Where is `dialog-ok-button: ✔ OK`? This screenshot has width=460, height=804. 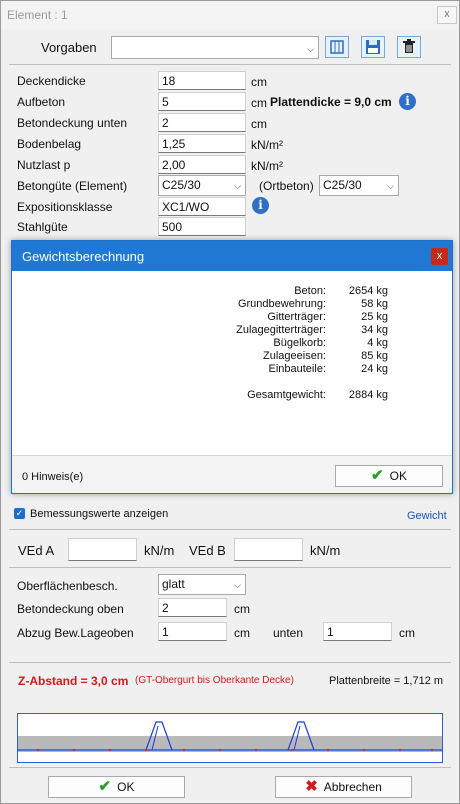 dialog-ok-button: ✔ OK is located at coordinates (389, 476).